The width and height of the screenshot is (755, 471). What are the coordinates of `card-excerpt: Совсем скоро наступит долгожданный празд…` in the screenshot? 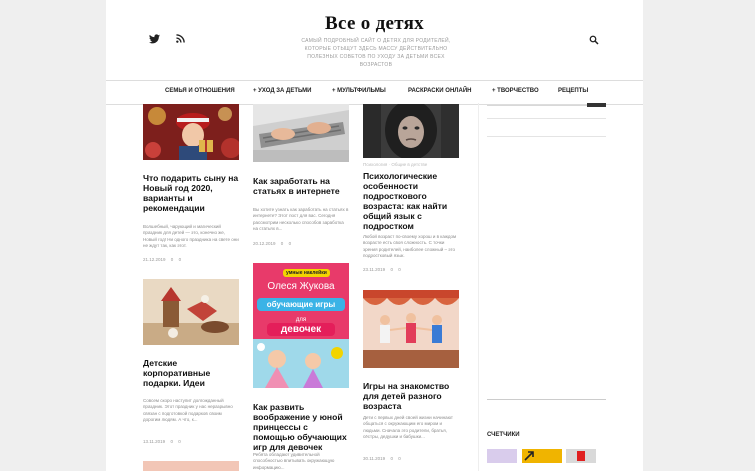 It's located at (188, 410).